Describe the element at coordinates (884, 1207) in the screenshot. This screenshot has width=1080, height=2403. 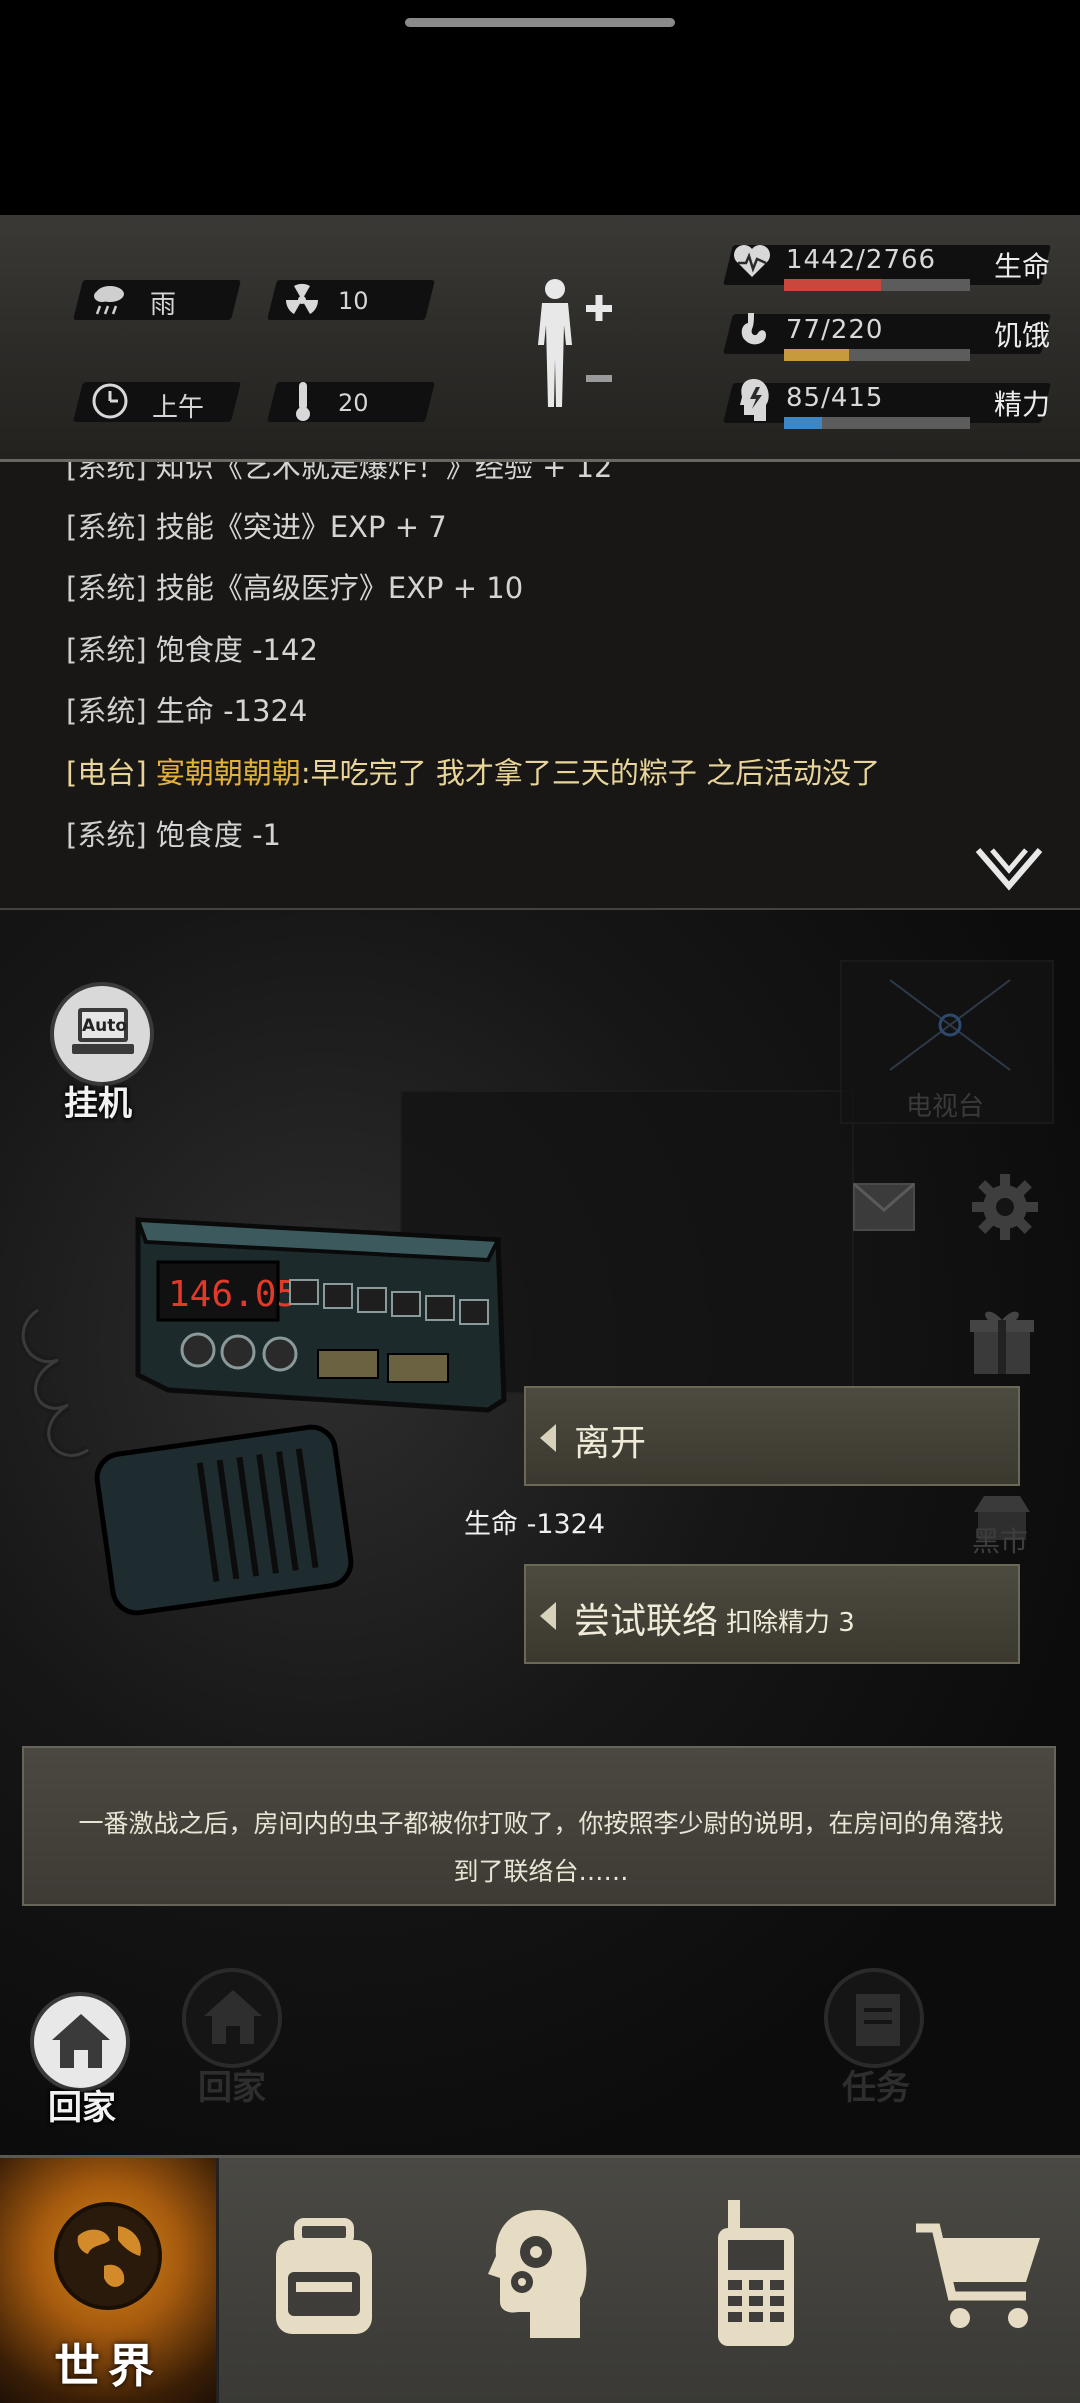
I see `mail-icon` at that location.